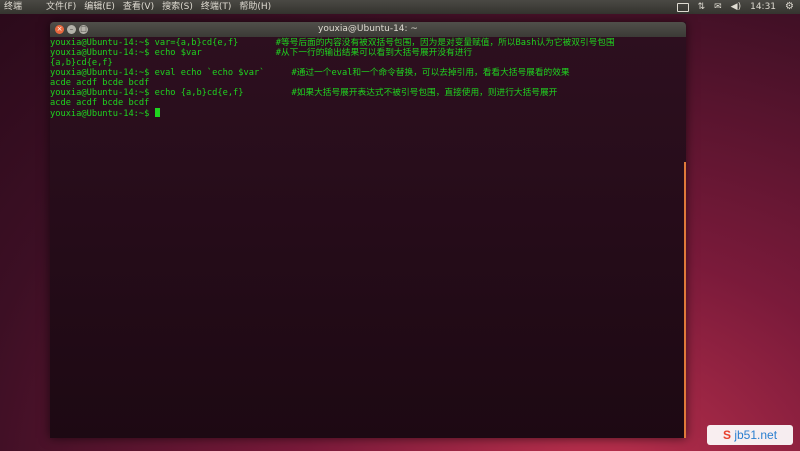 The image size is (800, 451). I want to click on system-tray: ⇅ ✉ ◀) 14:31 ⚙, so click(738, 7).